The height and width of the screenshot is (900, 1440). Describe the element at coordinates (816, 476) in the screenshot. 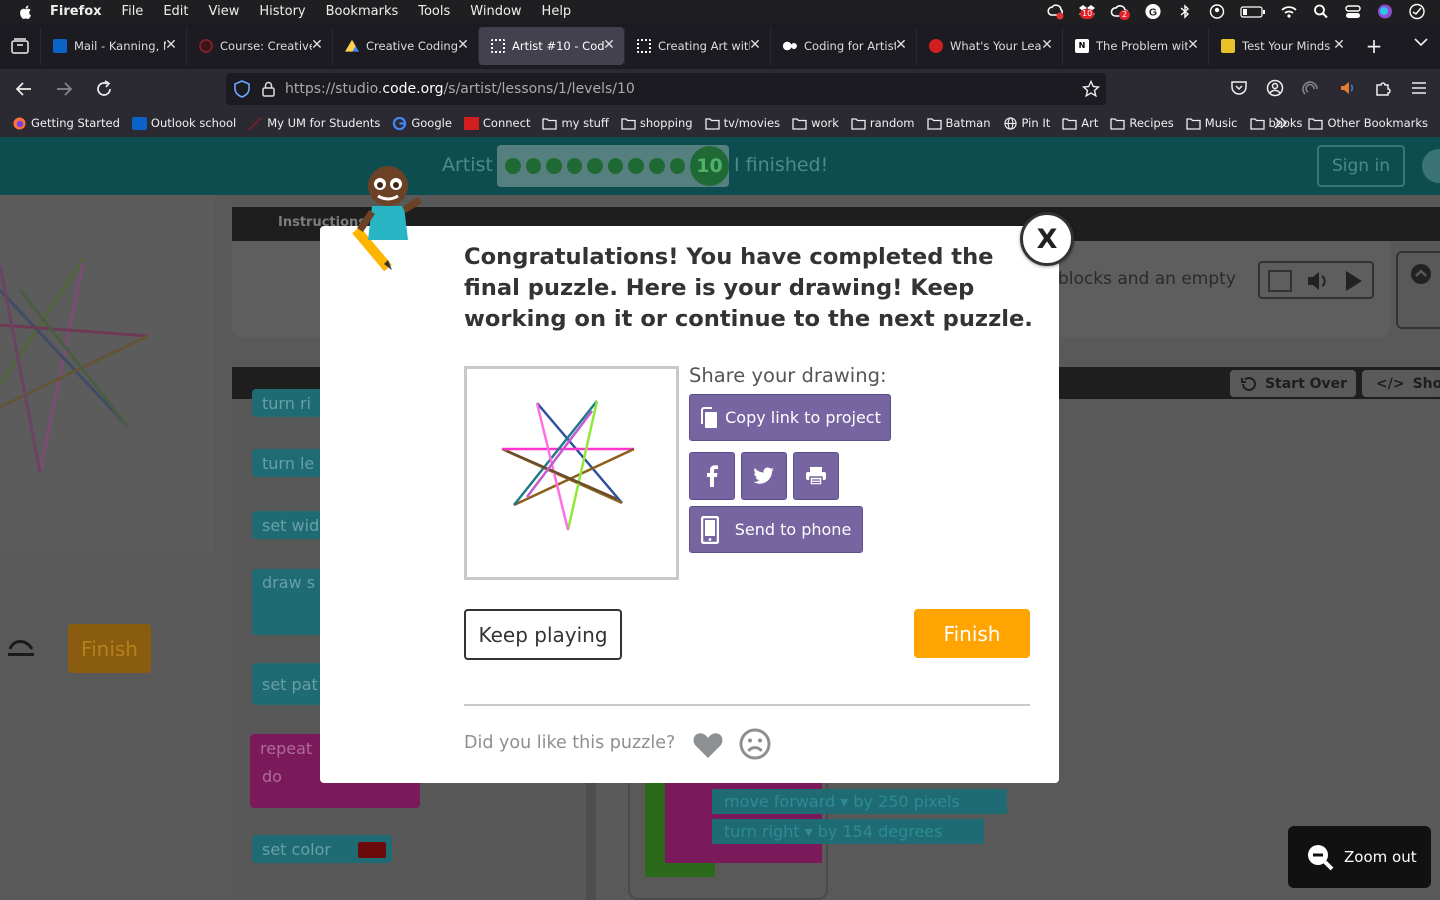

I see `print-button` at that location.